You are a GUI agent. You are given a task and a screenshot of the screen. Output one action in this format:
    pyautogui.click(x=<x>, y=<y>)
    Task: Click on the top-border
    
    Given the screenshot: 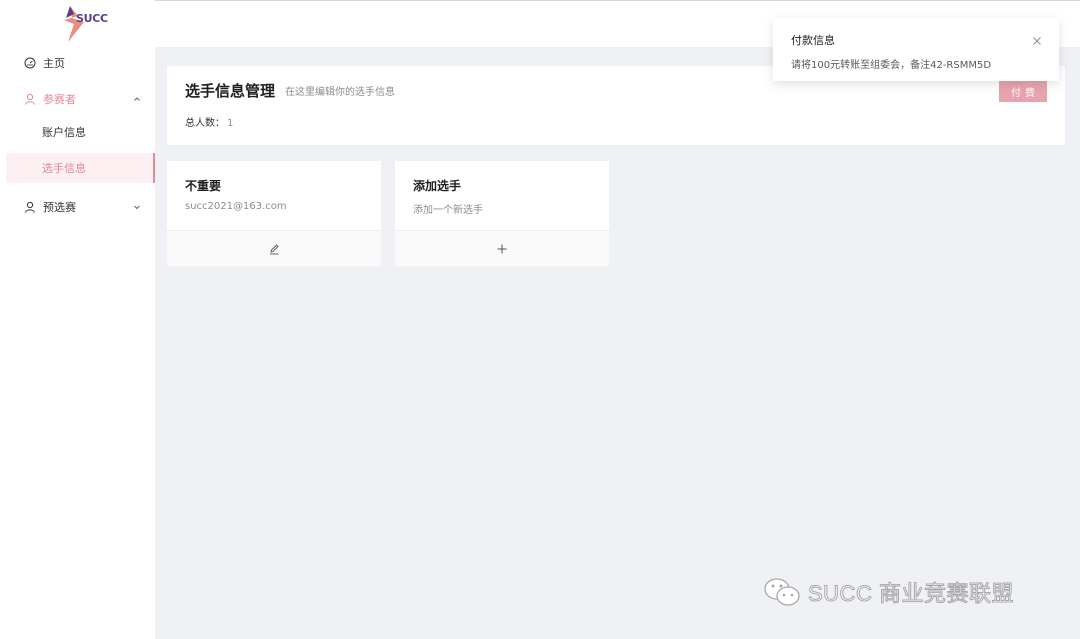 What is the action you would take?
    pyautogui.click(x=540, y=0)
    